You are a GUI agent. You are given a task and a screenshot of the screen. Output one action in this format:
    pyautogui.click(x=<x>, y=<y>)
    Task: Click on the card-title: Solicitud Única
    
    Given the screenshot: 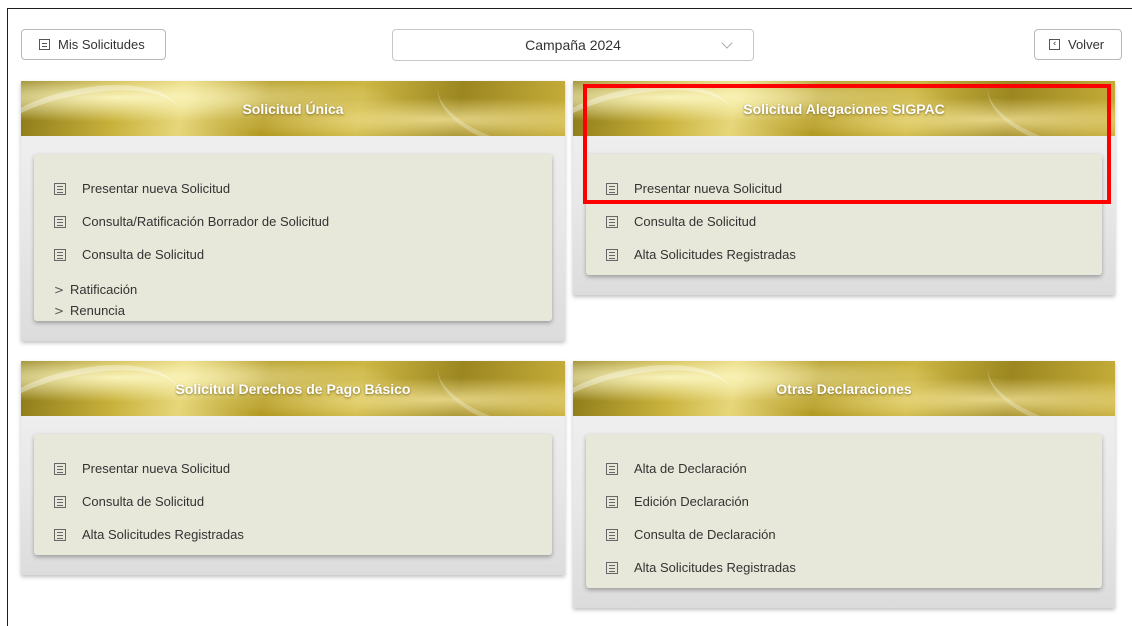 What is the action you would take?
    pyautogui.click(x=293, y=108)
    